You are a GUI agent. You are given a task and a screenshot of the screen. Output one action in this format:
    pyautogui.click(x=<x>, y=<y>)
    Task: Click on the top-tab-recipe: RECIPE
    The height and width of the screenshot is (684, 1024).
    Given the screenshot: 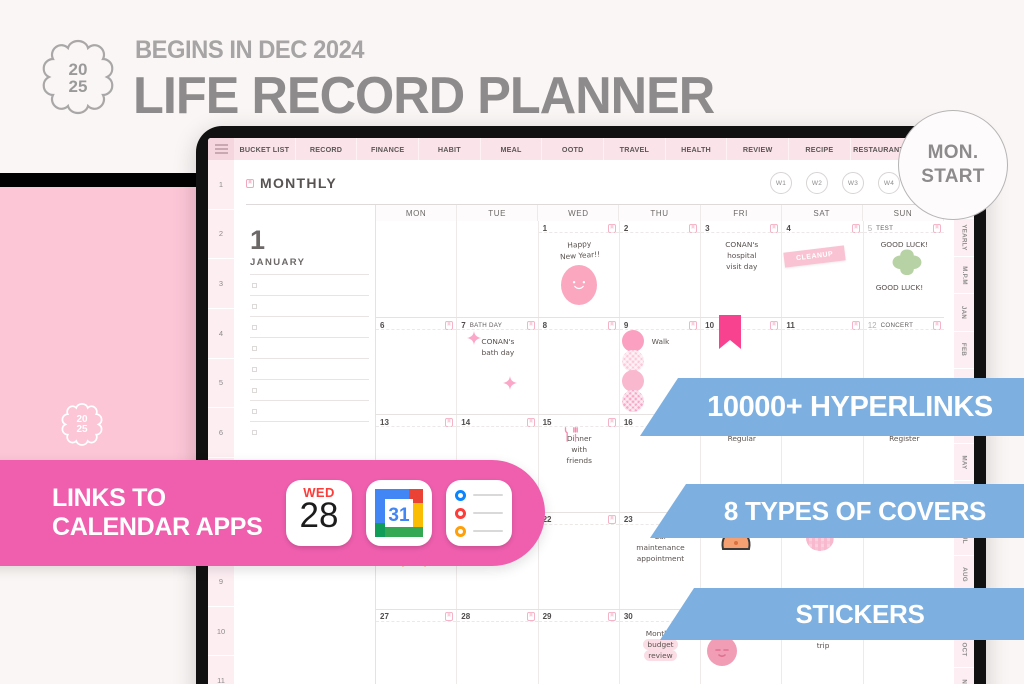 What is the action you would take?
    pyautogui.click(x=820, y=149)
    